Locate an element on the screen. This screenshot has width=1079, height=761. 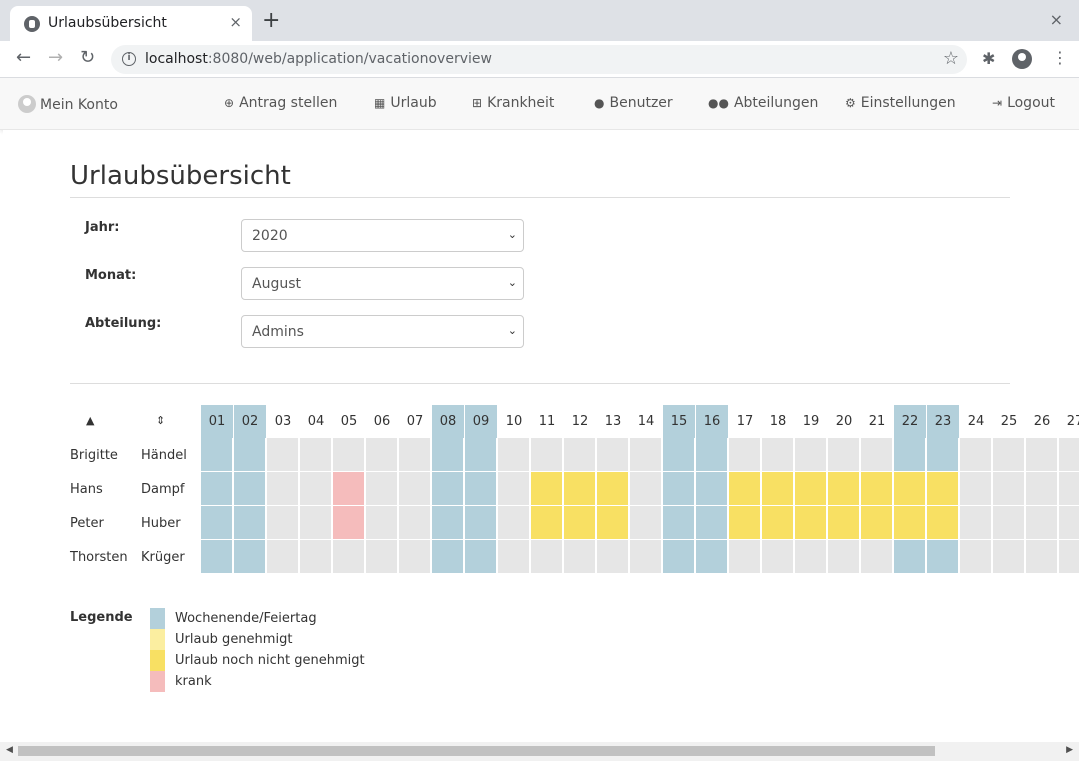
divider is located at coordinates (540, 383).